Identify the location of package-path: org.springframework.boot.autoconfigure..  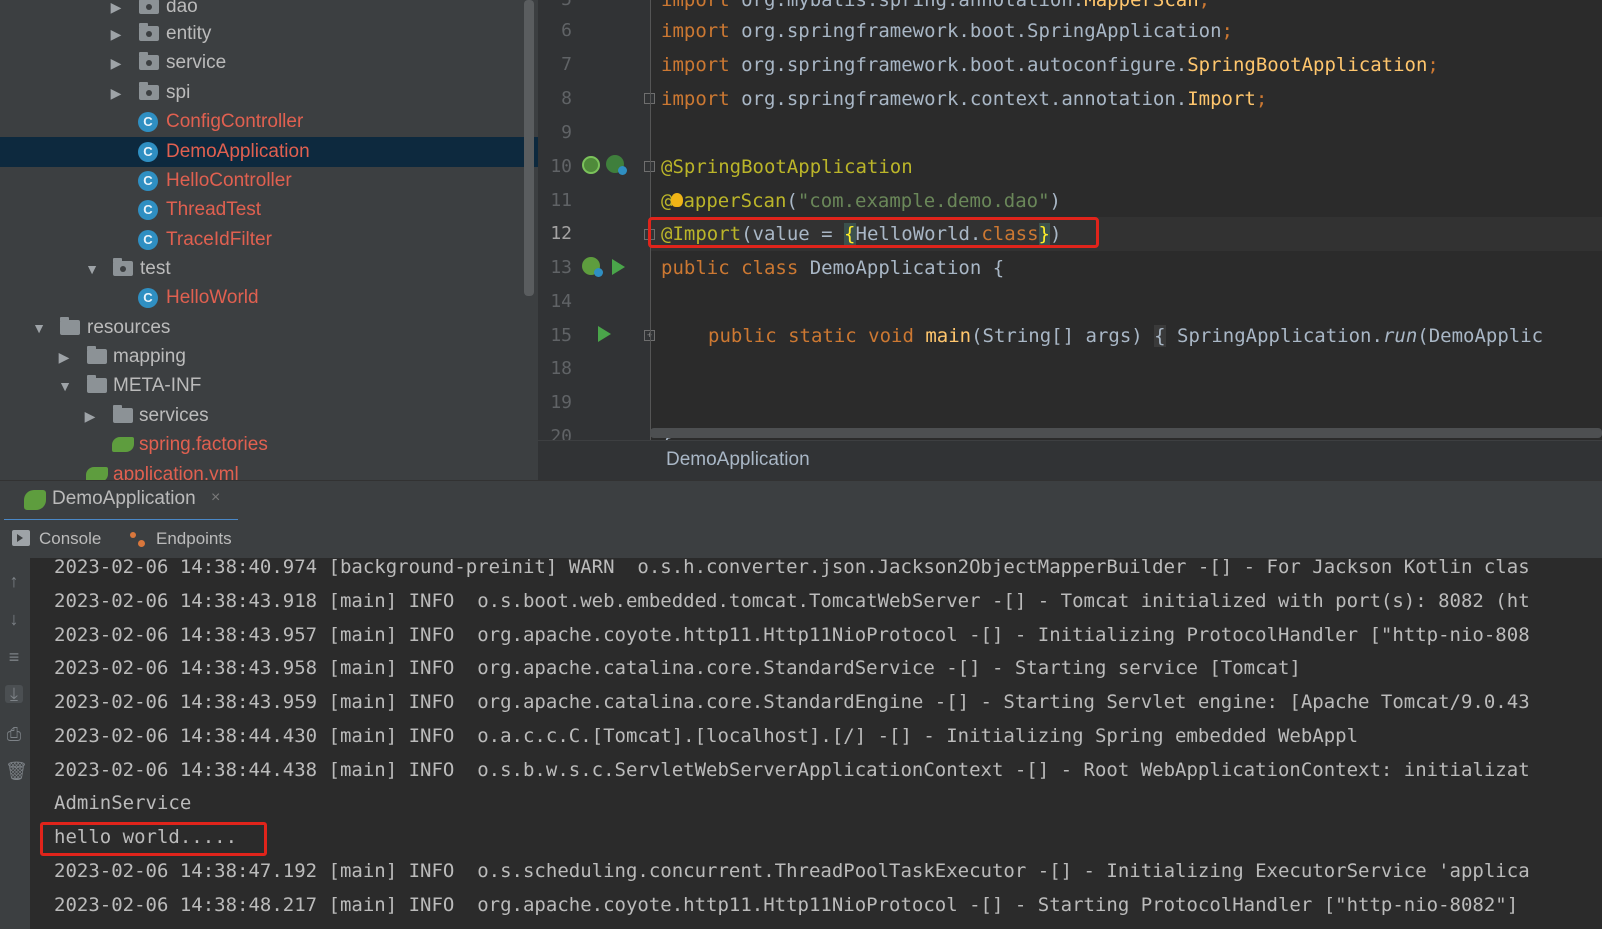
(958, 65).